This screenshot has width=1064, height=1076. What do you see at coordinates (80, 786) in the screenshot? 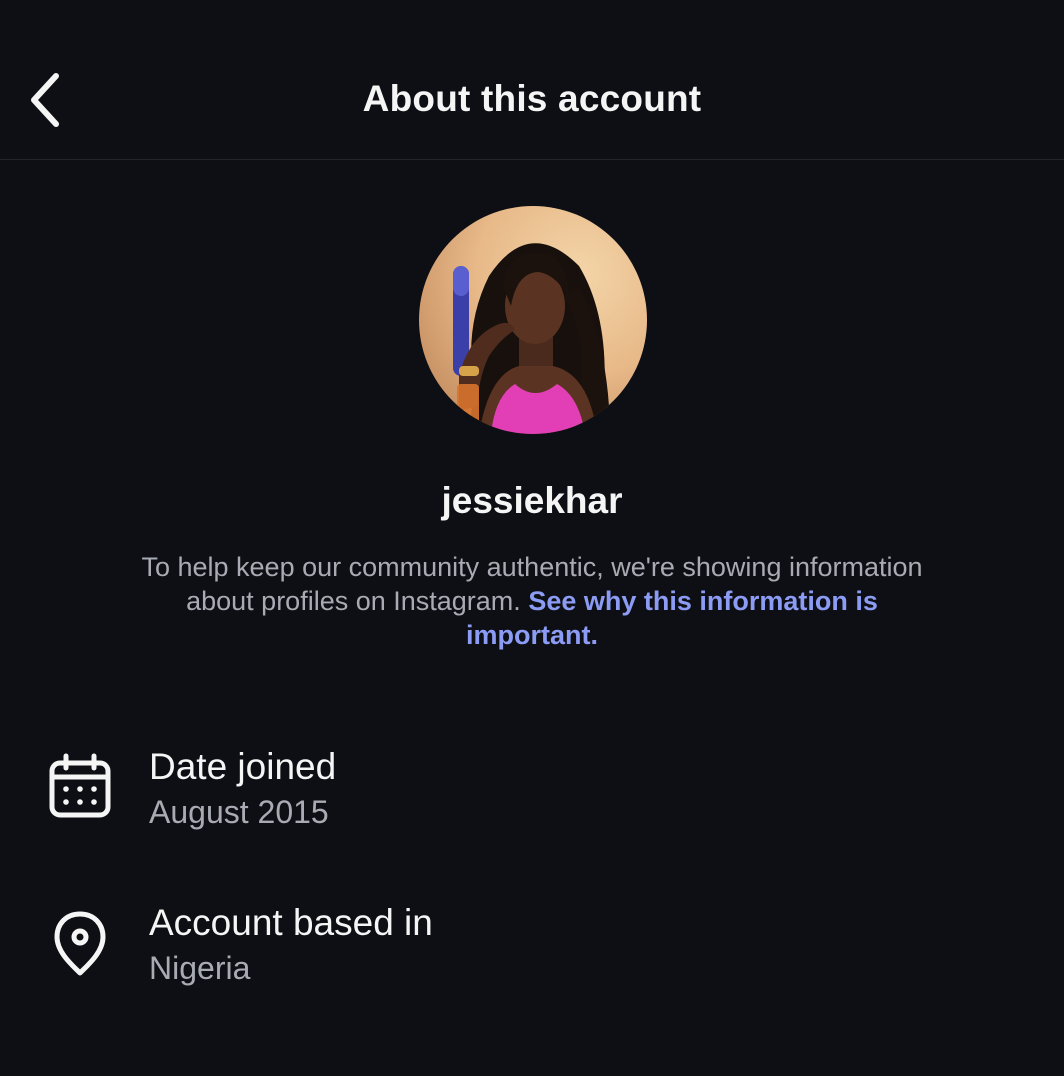
I see `calendar-icon` at bounding box center [80, 786].